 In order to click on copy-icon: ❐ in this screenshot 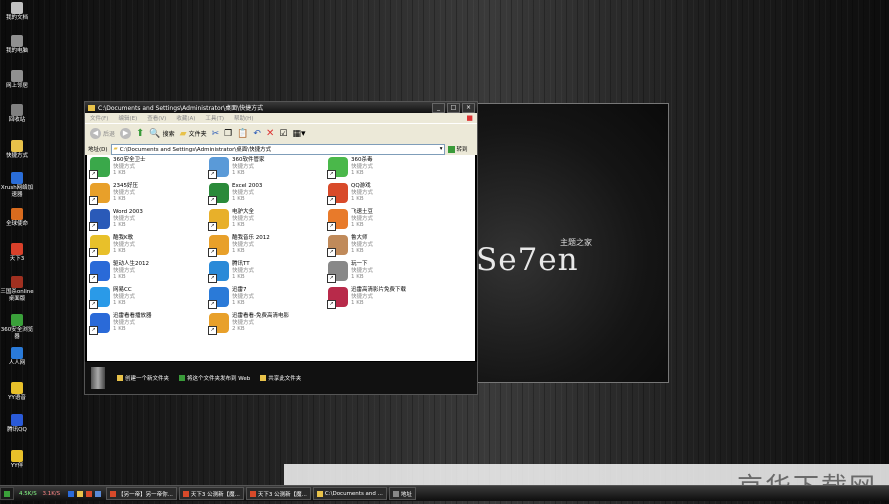, I will do `click(228, 134)`.